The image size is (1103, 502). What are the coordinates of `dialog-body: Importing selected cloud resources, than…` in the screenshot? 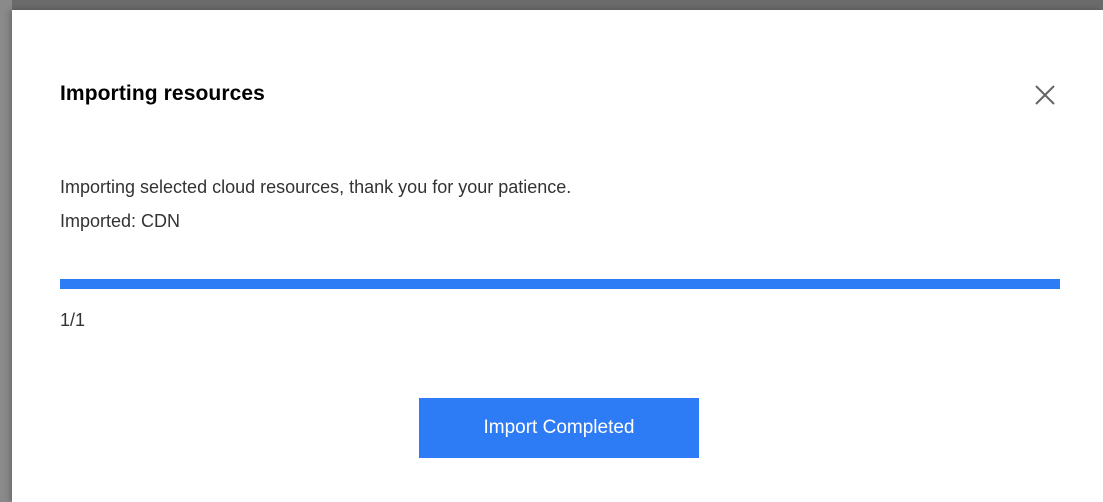 It's located at (315, 204).